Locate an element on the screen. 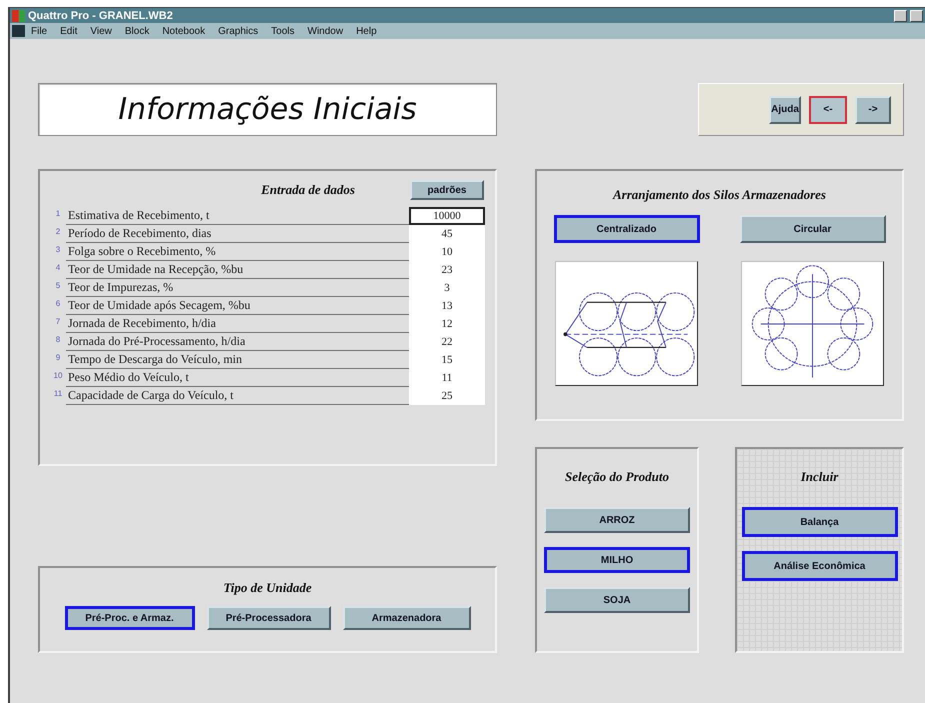 This screenshot has height=703, width=925. input-cell: 25 is located at coordinates (447, 396).